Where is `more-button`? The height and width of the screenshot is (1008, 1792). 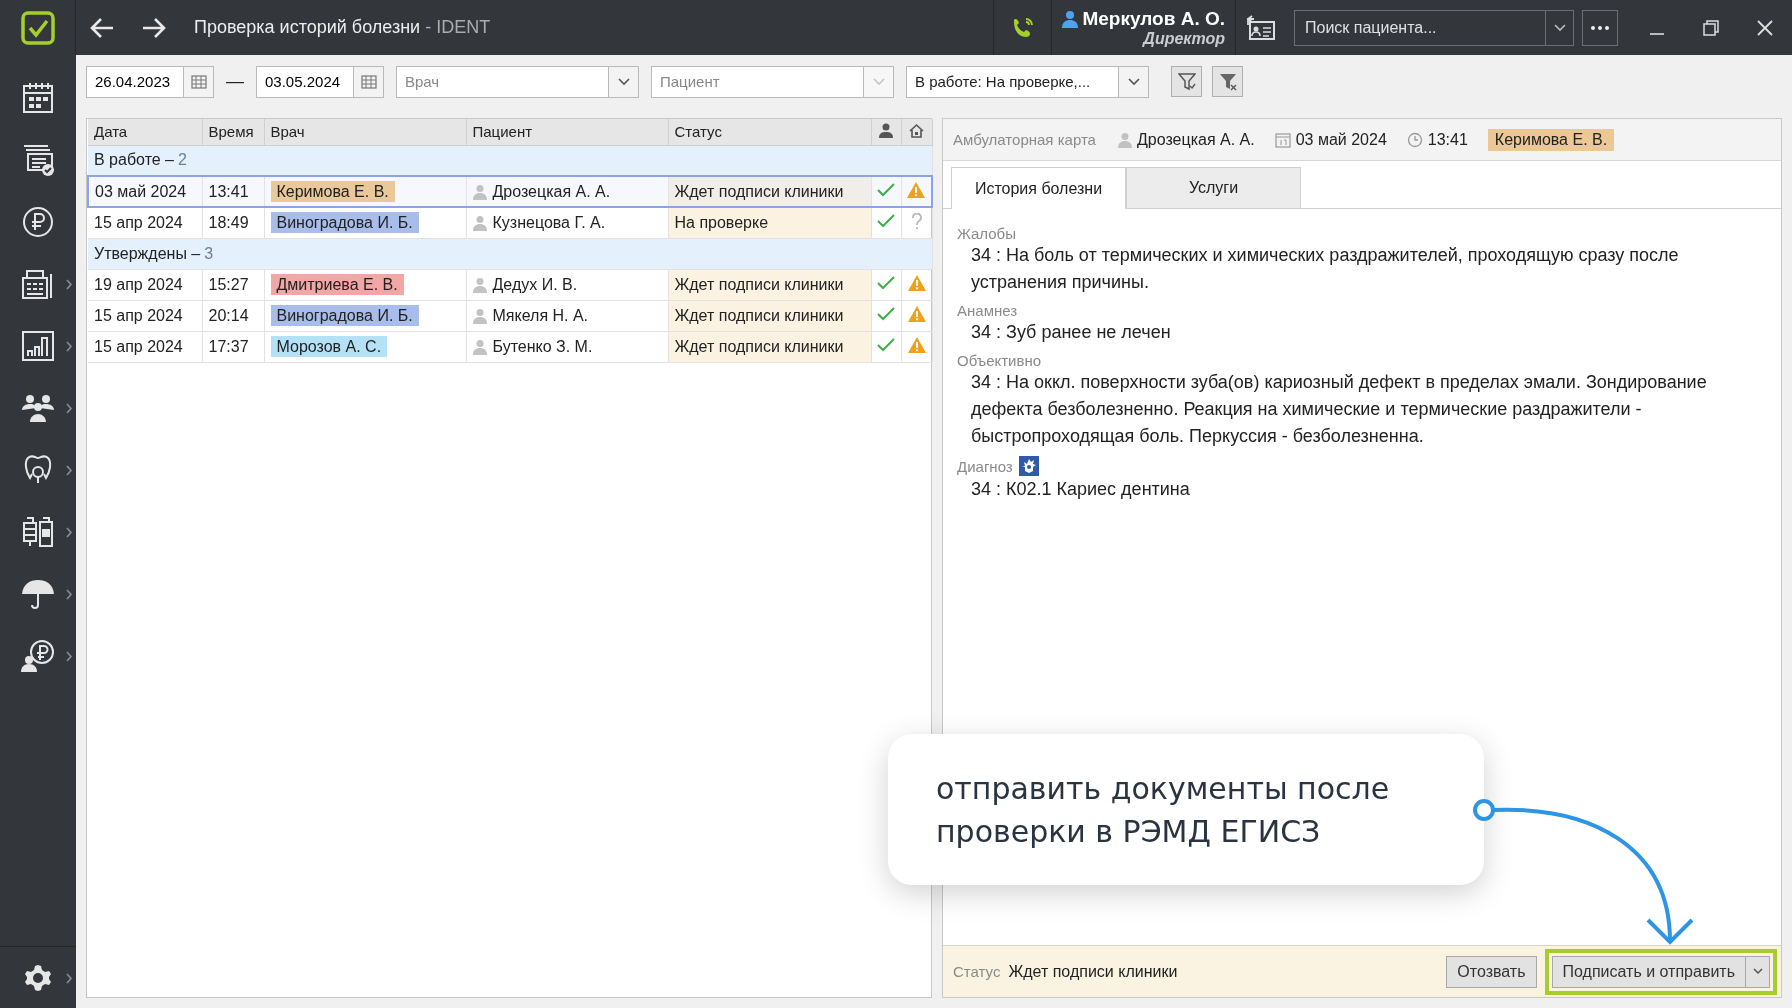
more-button is located at coordinates (1600, 27).